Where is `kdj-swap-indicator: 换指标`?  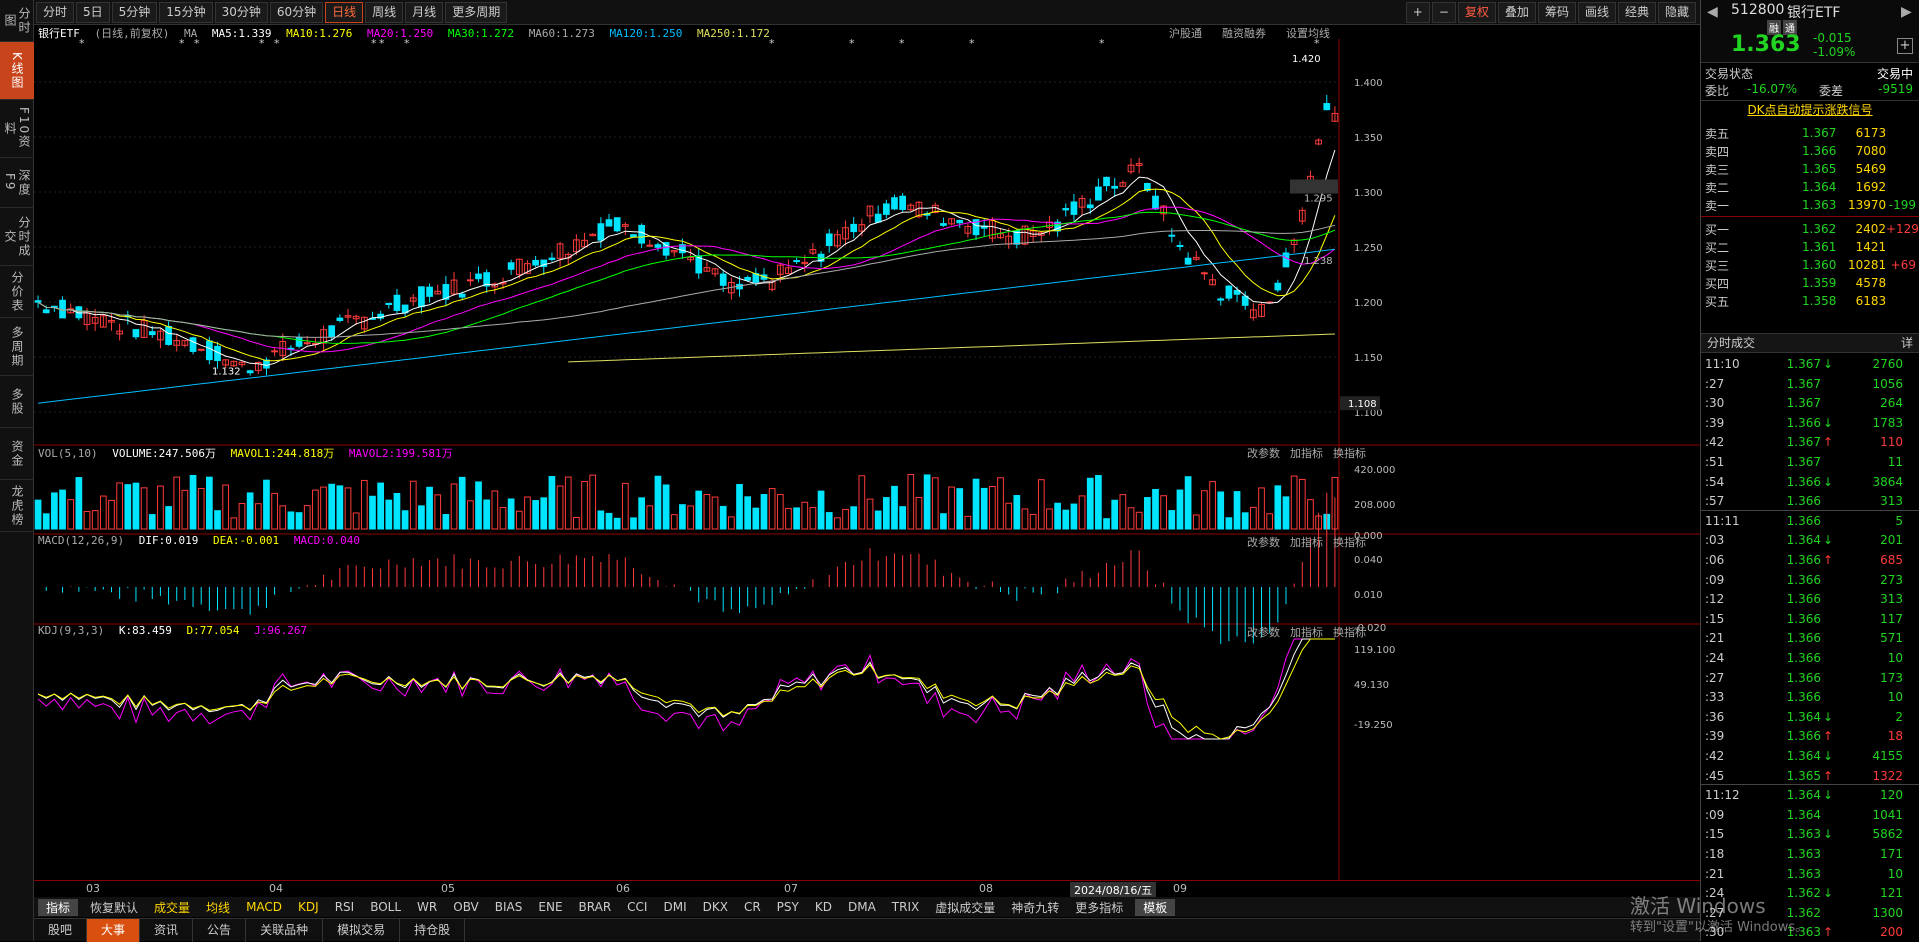
kdj-swap-indicator: 换指标 is located at coordinates (1349, 632).